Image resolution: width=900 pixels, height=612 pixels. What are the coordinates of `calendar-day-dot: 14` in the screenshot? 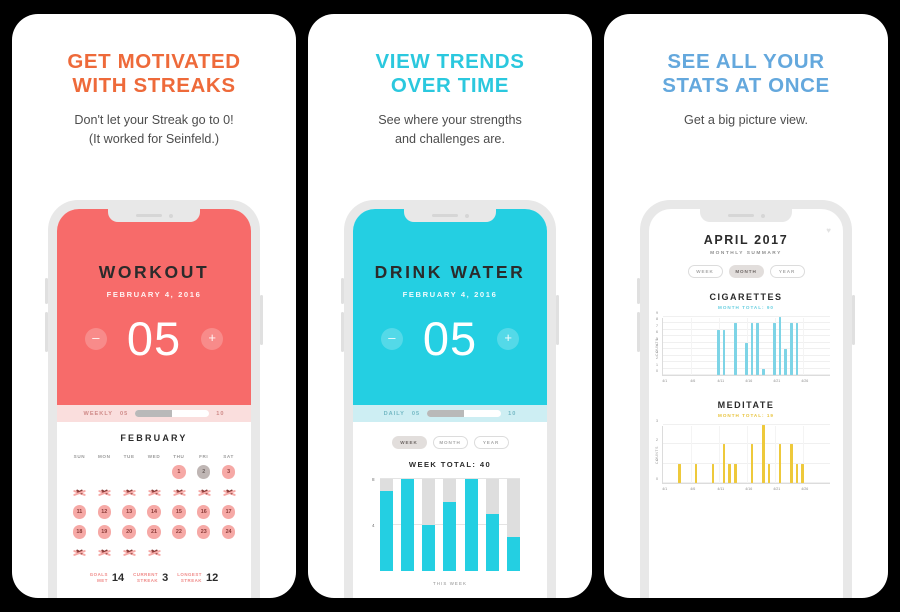 It's located at (154, 512).